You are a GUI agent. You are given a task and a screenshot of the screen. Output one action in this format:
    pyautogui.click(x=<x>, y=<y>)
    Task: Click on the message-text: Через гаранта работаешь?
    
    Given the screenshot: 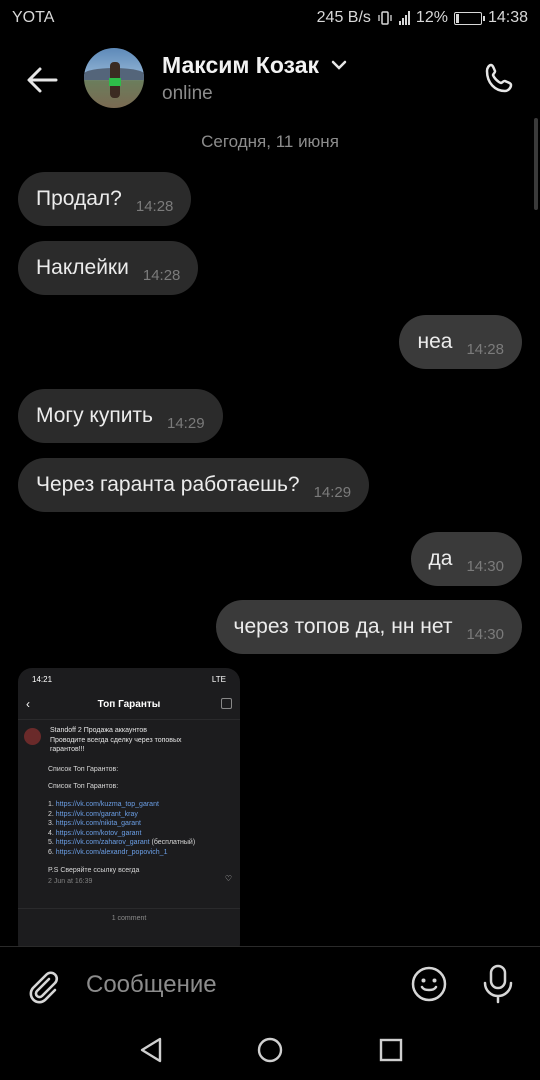 What is the action you would take?
    pyautogui.click(x=168, y=484)
    